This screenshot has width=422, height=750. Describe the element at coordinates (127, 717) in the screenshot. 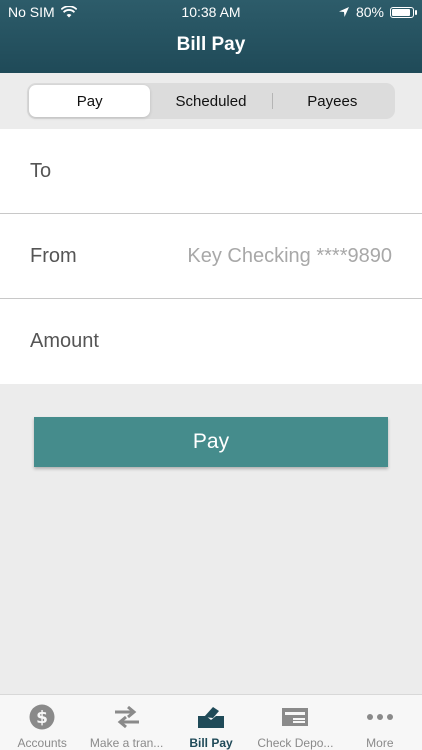

I see `transfer-arrows-icon` at that location.